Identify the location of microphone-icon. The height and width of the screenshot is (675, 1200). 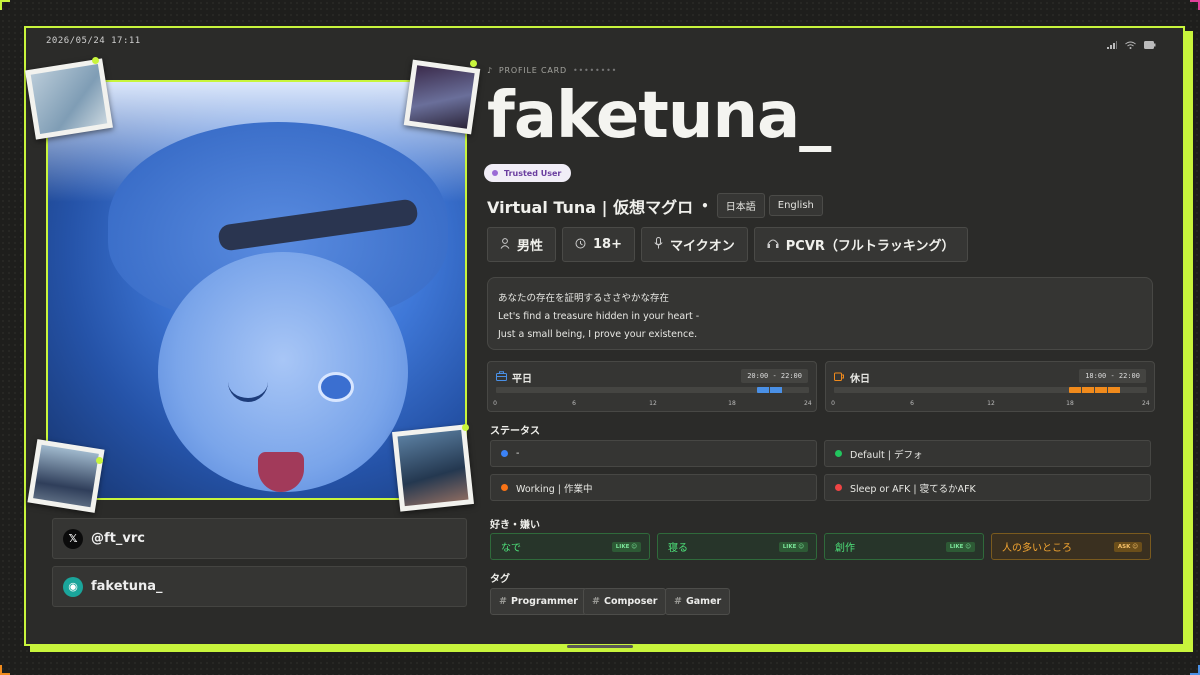
(658, 244).